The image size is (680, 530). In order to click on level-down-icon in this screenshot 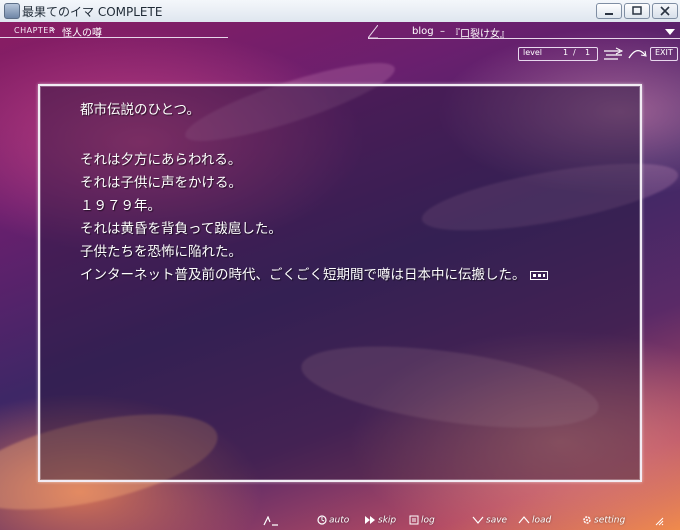, I will do `click(613, 54)`.